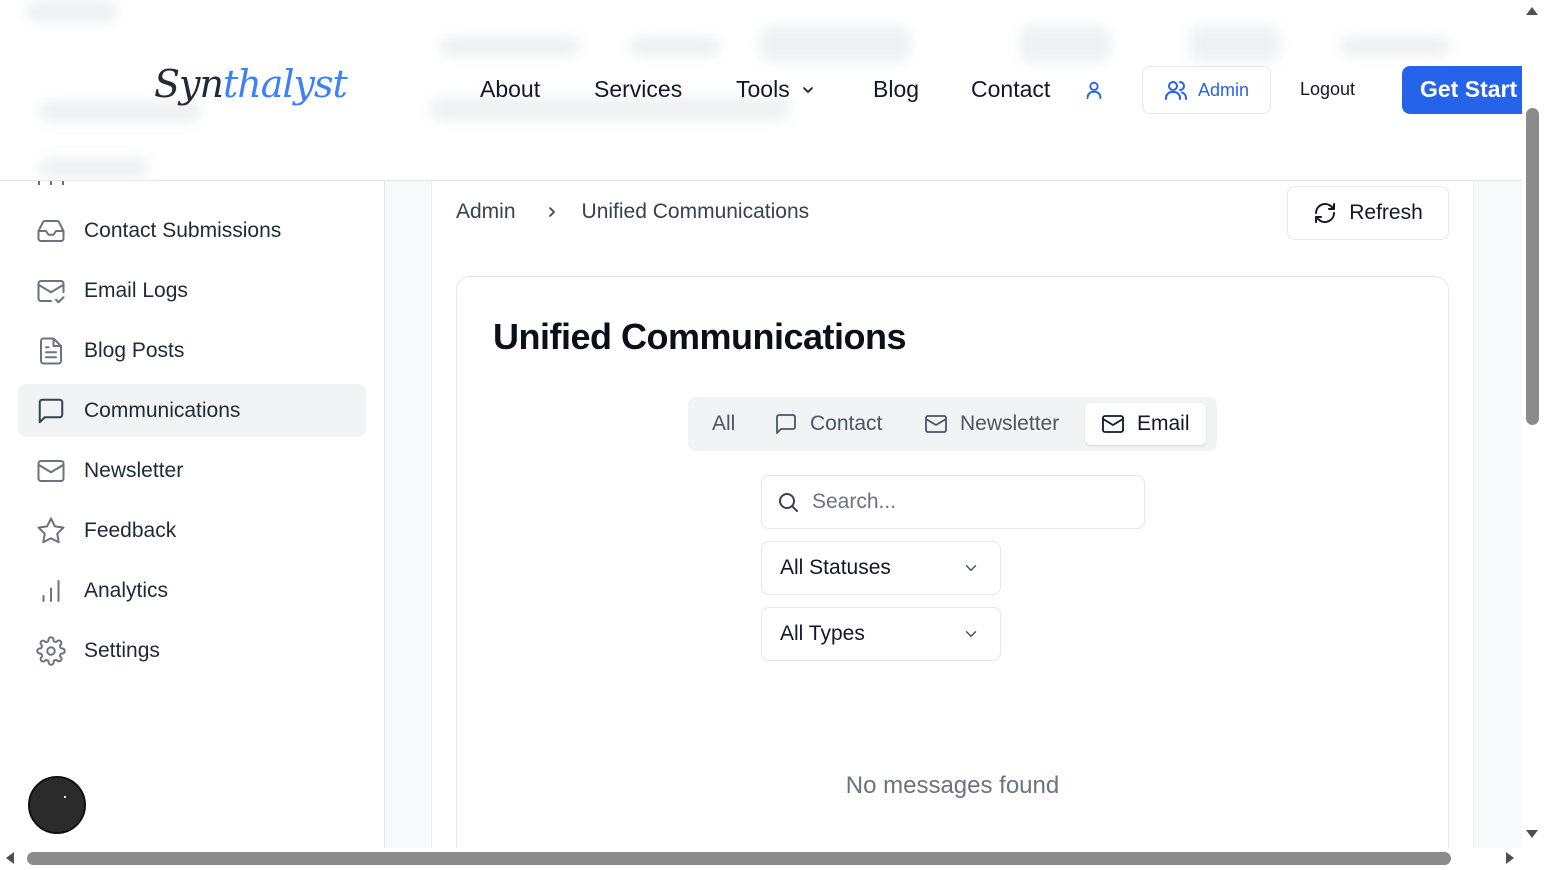 Image resolution: width=1544 pixels, height=870 pixels. Describe the element at coordinates (51, 590) in the screenshot. I see `bar-chart-icon` at that location.